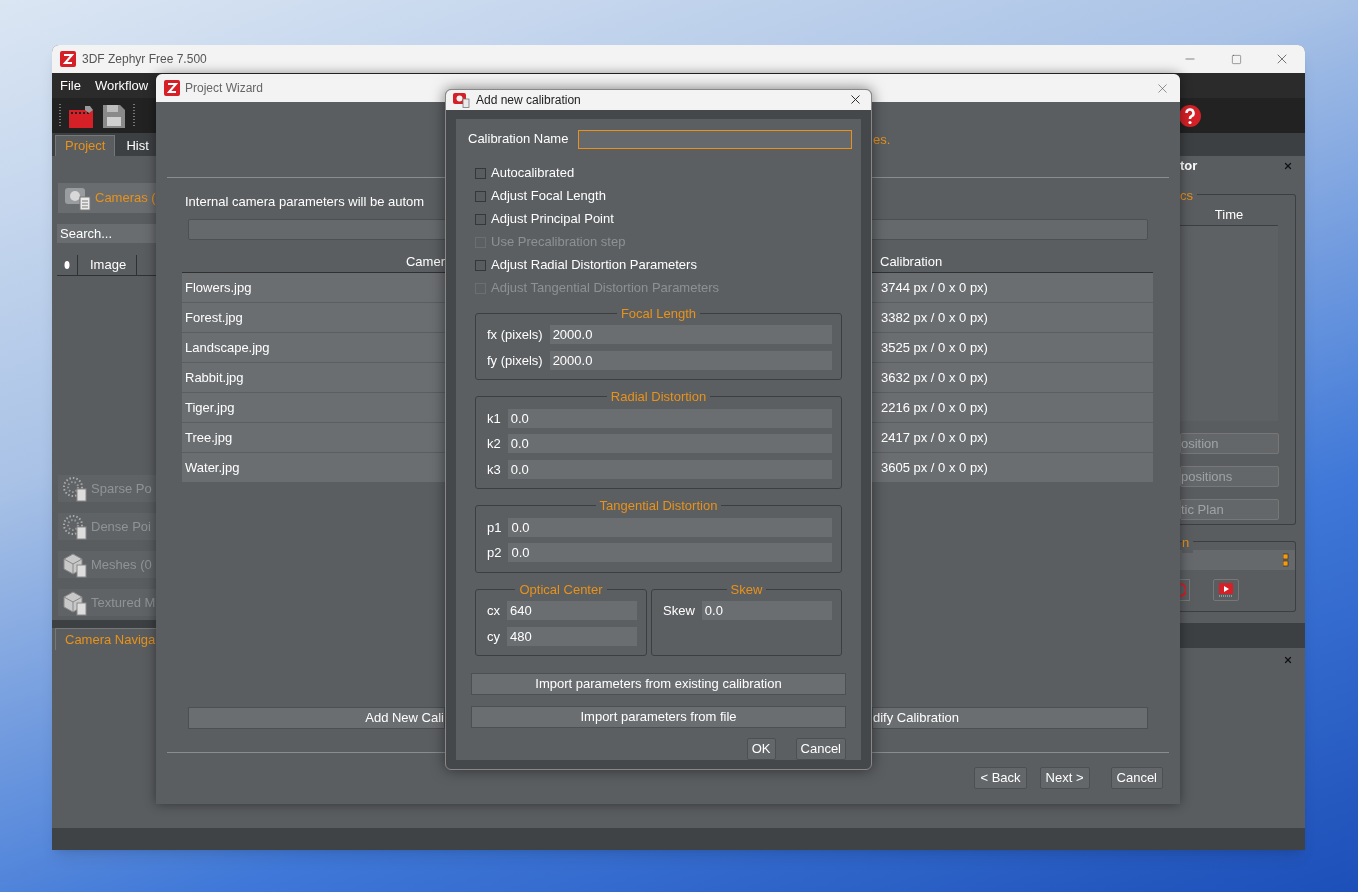 The height and width of the screenshot is (892, 1358). Describe the element at coordinates (561, 589) in the screenshot. I see `group-title: Optical Center` at that location.